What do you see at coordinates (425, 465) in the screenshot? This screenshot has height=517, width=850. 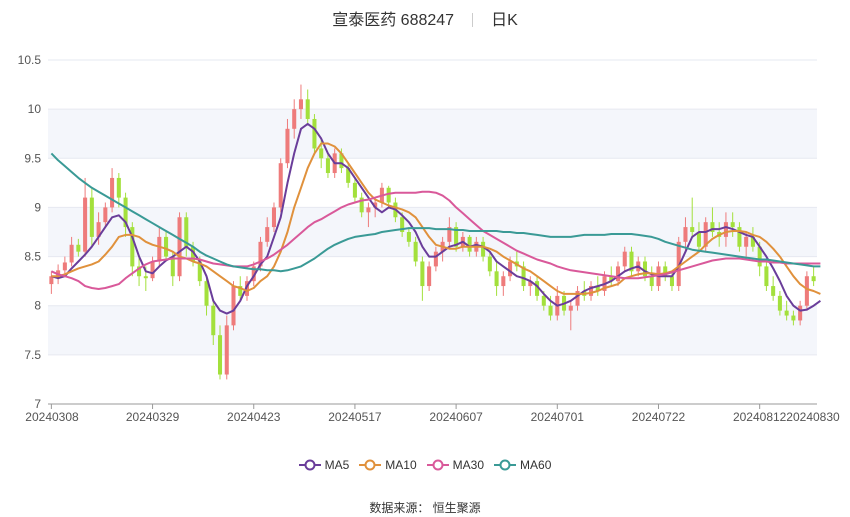 I see `chart-legend: MA5 MA10 MA30 MA60` at bounding box center [425, 465].